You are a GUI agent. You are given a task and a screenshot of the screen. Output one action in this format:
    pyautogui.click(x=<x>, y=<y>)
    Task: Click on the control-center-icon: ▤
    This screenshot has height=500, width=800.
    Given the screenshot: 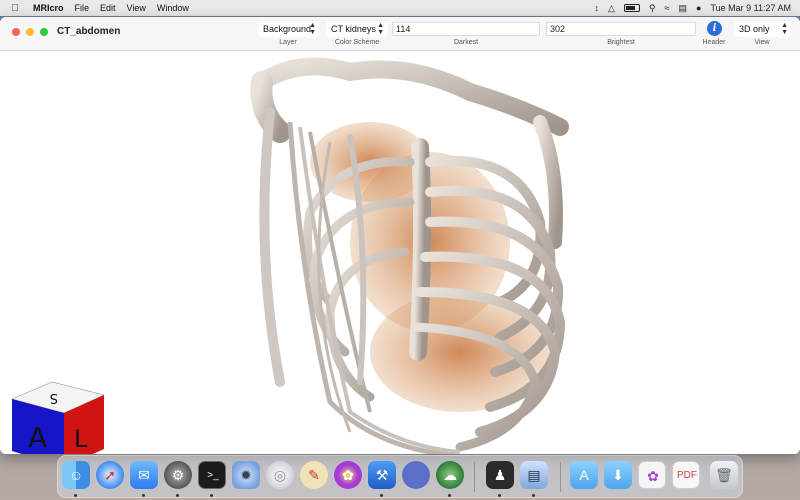 What is the action you would take?
    pyautogui.click(x=683, y=8)
    